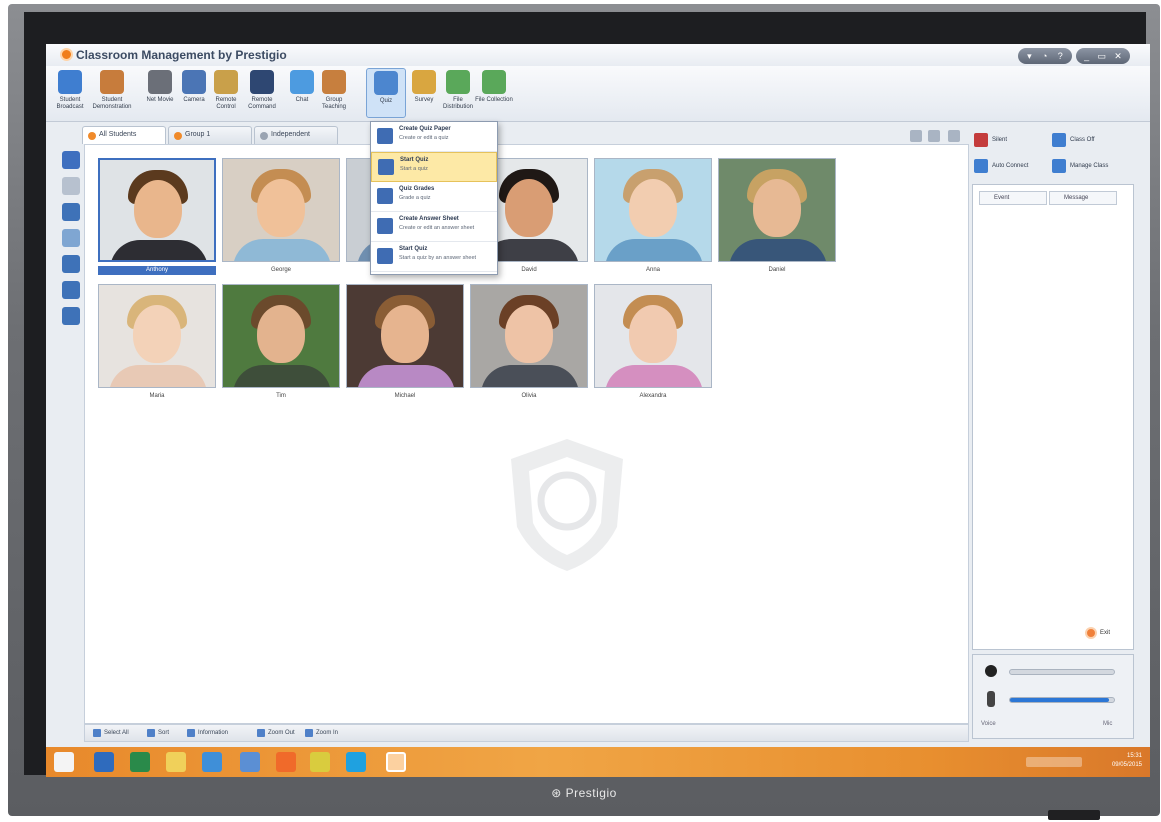  I want to click on system-tray, so click(1054, 762).